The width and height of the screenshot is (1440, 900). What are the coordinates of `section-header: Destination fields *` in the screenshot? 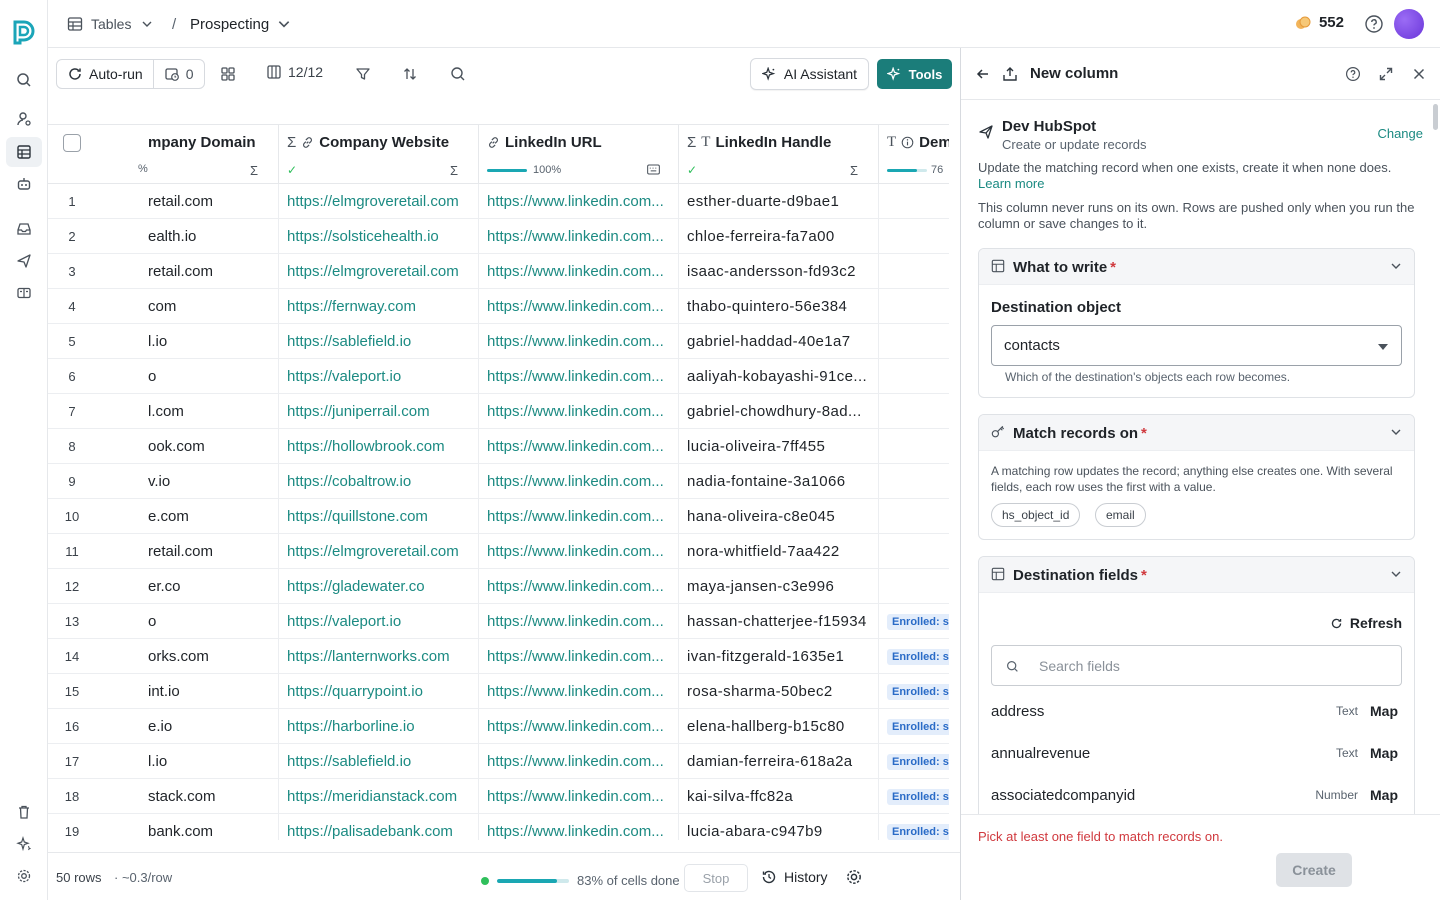 It's located at (1196, 575).